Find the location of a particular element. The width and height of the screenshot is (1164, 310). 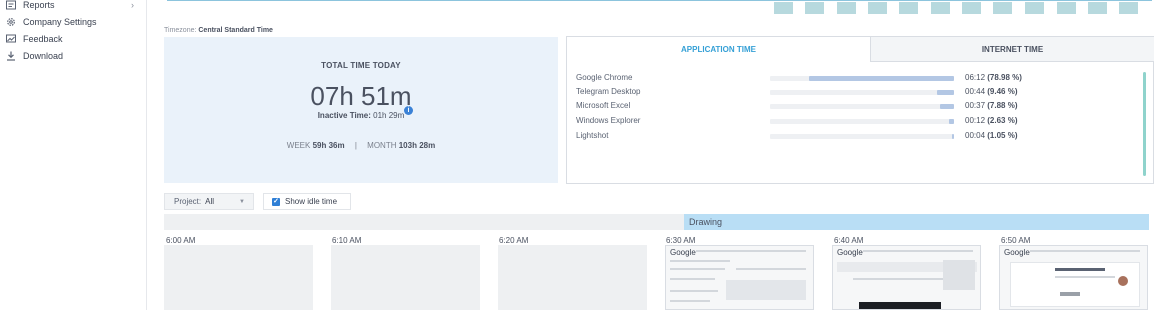

app-name: Microsoft Excel is located at coordinates (603, 105).